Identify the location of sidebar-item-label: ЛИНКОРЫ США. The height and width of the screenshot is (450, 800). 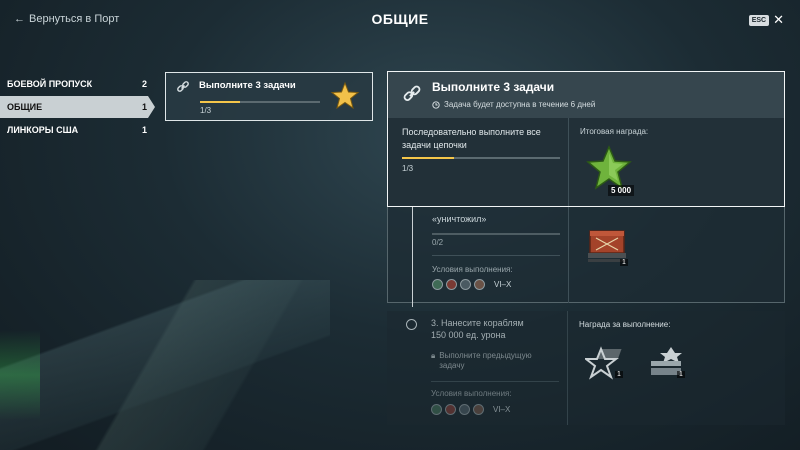
(43, 130).